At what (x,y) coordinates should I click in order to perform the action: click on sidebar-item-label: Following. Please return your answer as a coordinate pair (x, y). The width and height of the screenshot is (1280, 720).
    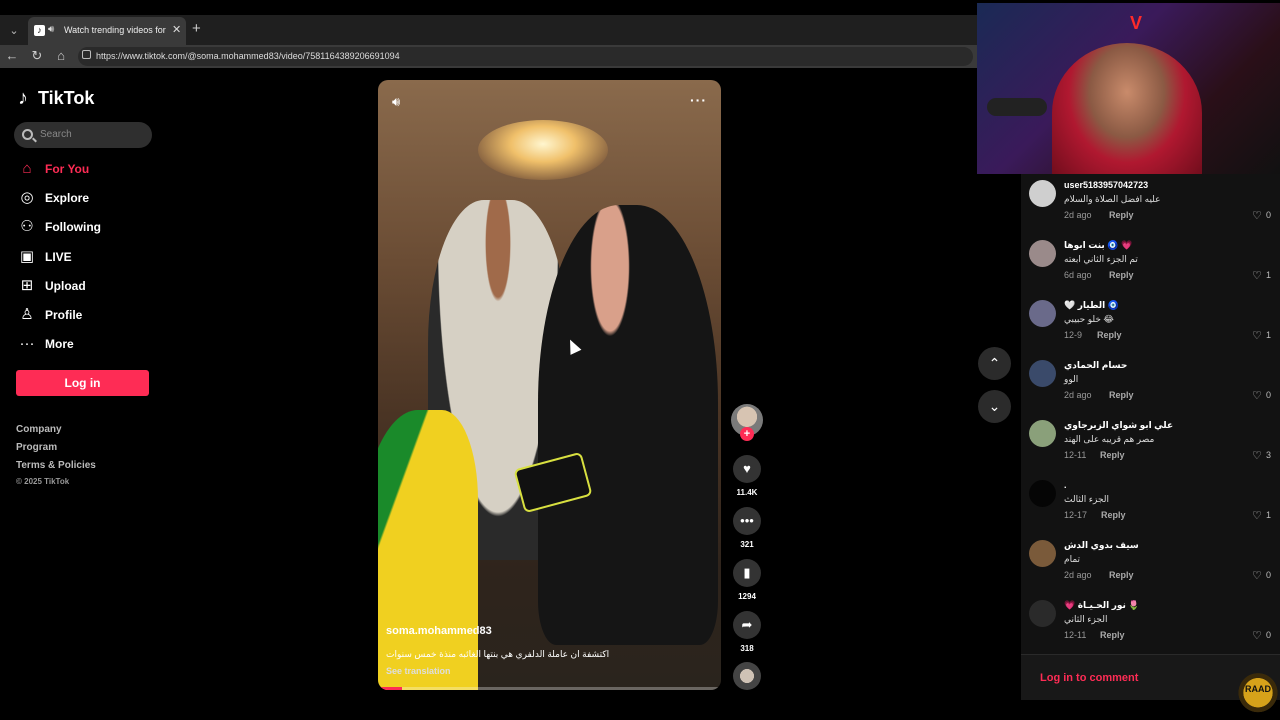
    Looking at the image, I should click on (73, 227).